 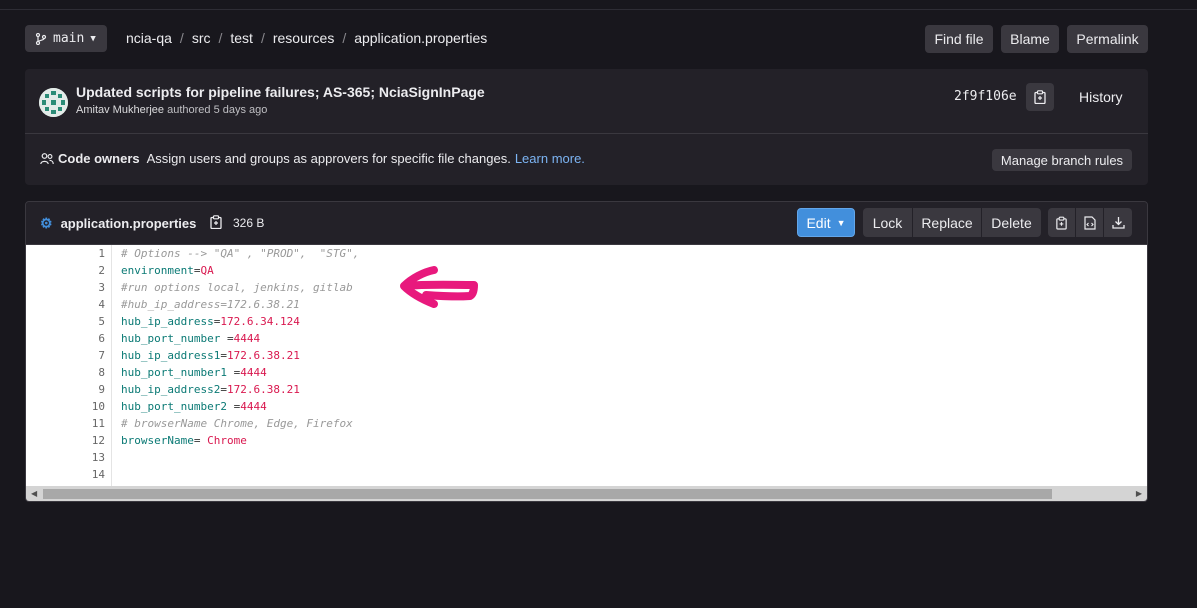 I want to click on code-comment: # Options --> "QA" , "PROD", "STG",, so click(x=240, y=253).